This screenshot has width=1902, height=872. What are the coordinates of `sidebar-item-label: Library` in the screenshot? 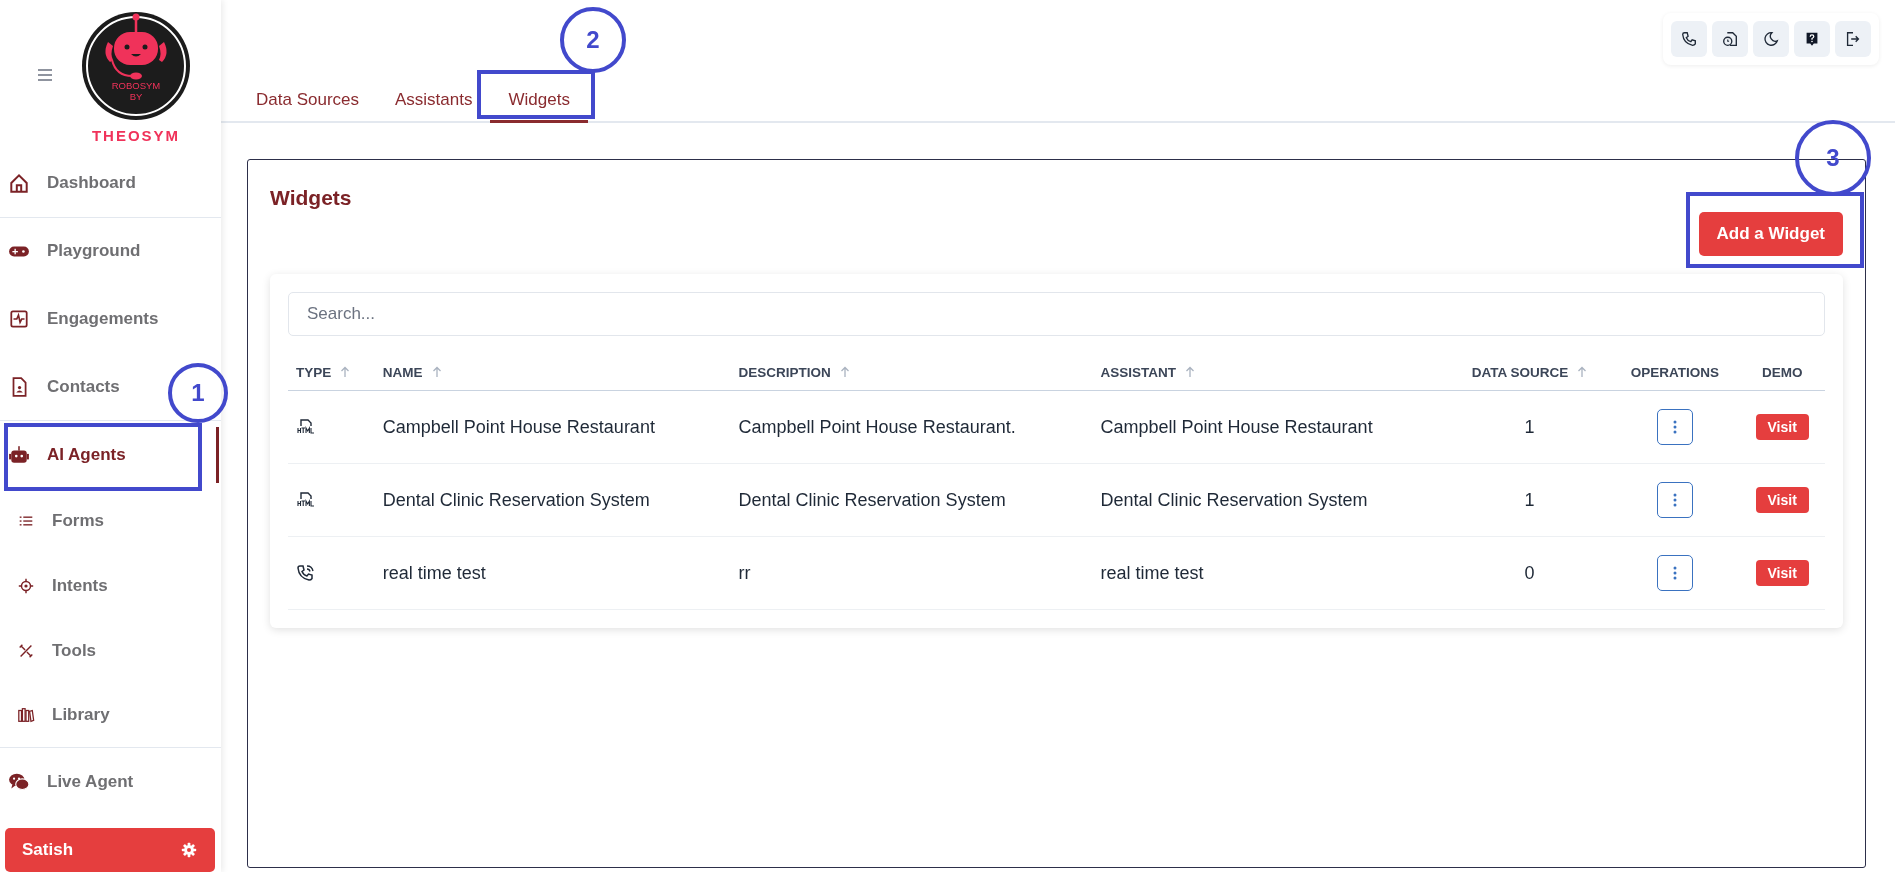 It's located at (81, 715).